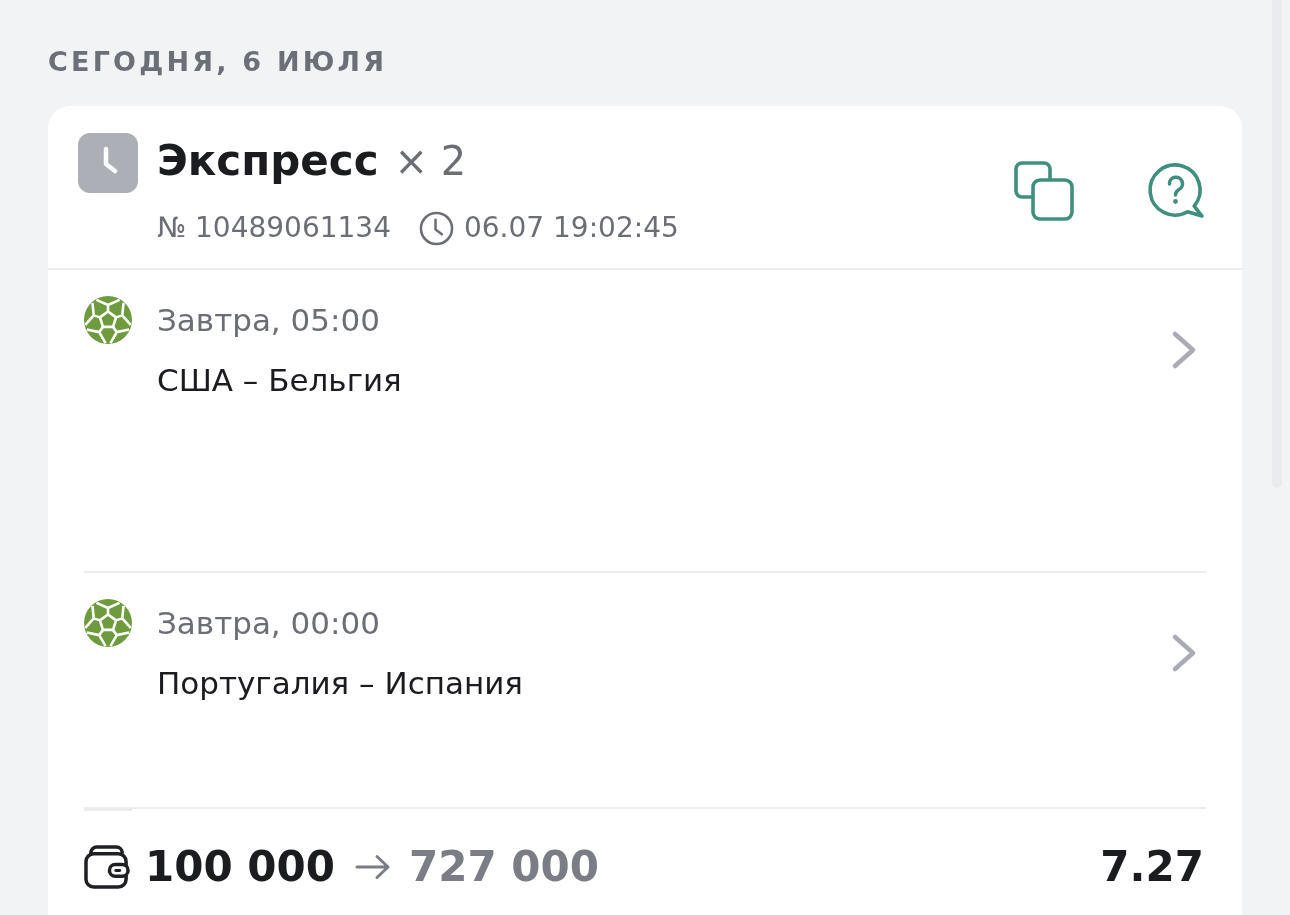 The width and height of the screenshot is (1290, 915). What do you see at coordinates (268, 161) in the screenshot?
I see `bet-title: Экспресс` at bounding box center [268, 161].